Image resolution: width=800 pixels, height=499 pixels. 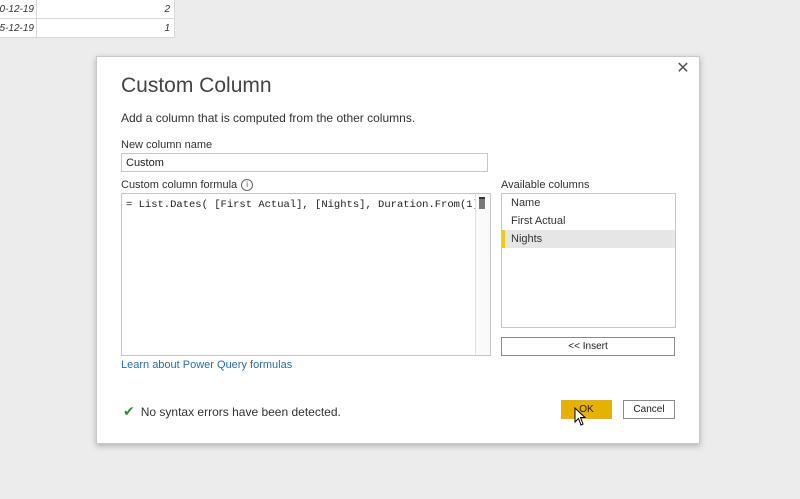 What do you see at coordinates (683, 69) in the screenshot?
I see `close-icon: ✕` at bounding box center [683, 69].